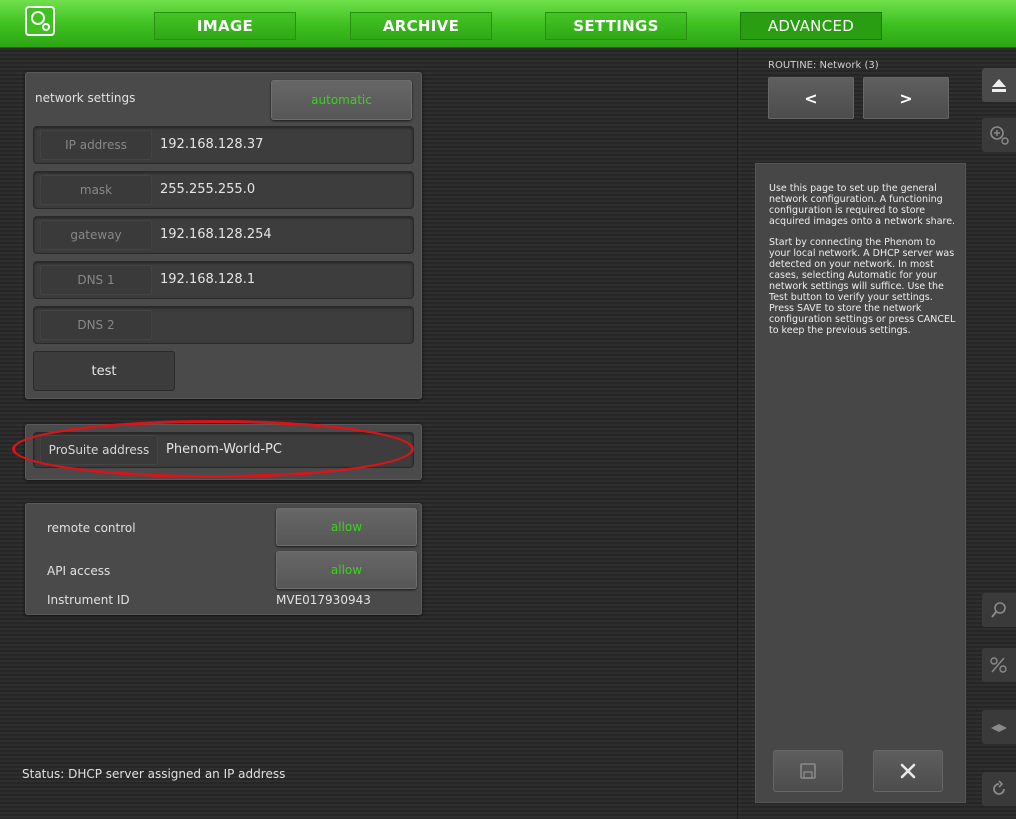 This screenshot has height=819, width=1016. I want to click on phenom-logo-icon, so click(40, 21).